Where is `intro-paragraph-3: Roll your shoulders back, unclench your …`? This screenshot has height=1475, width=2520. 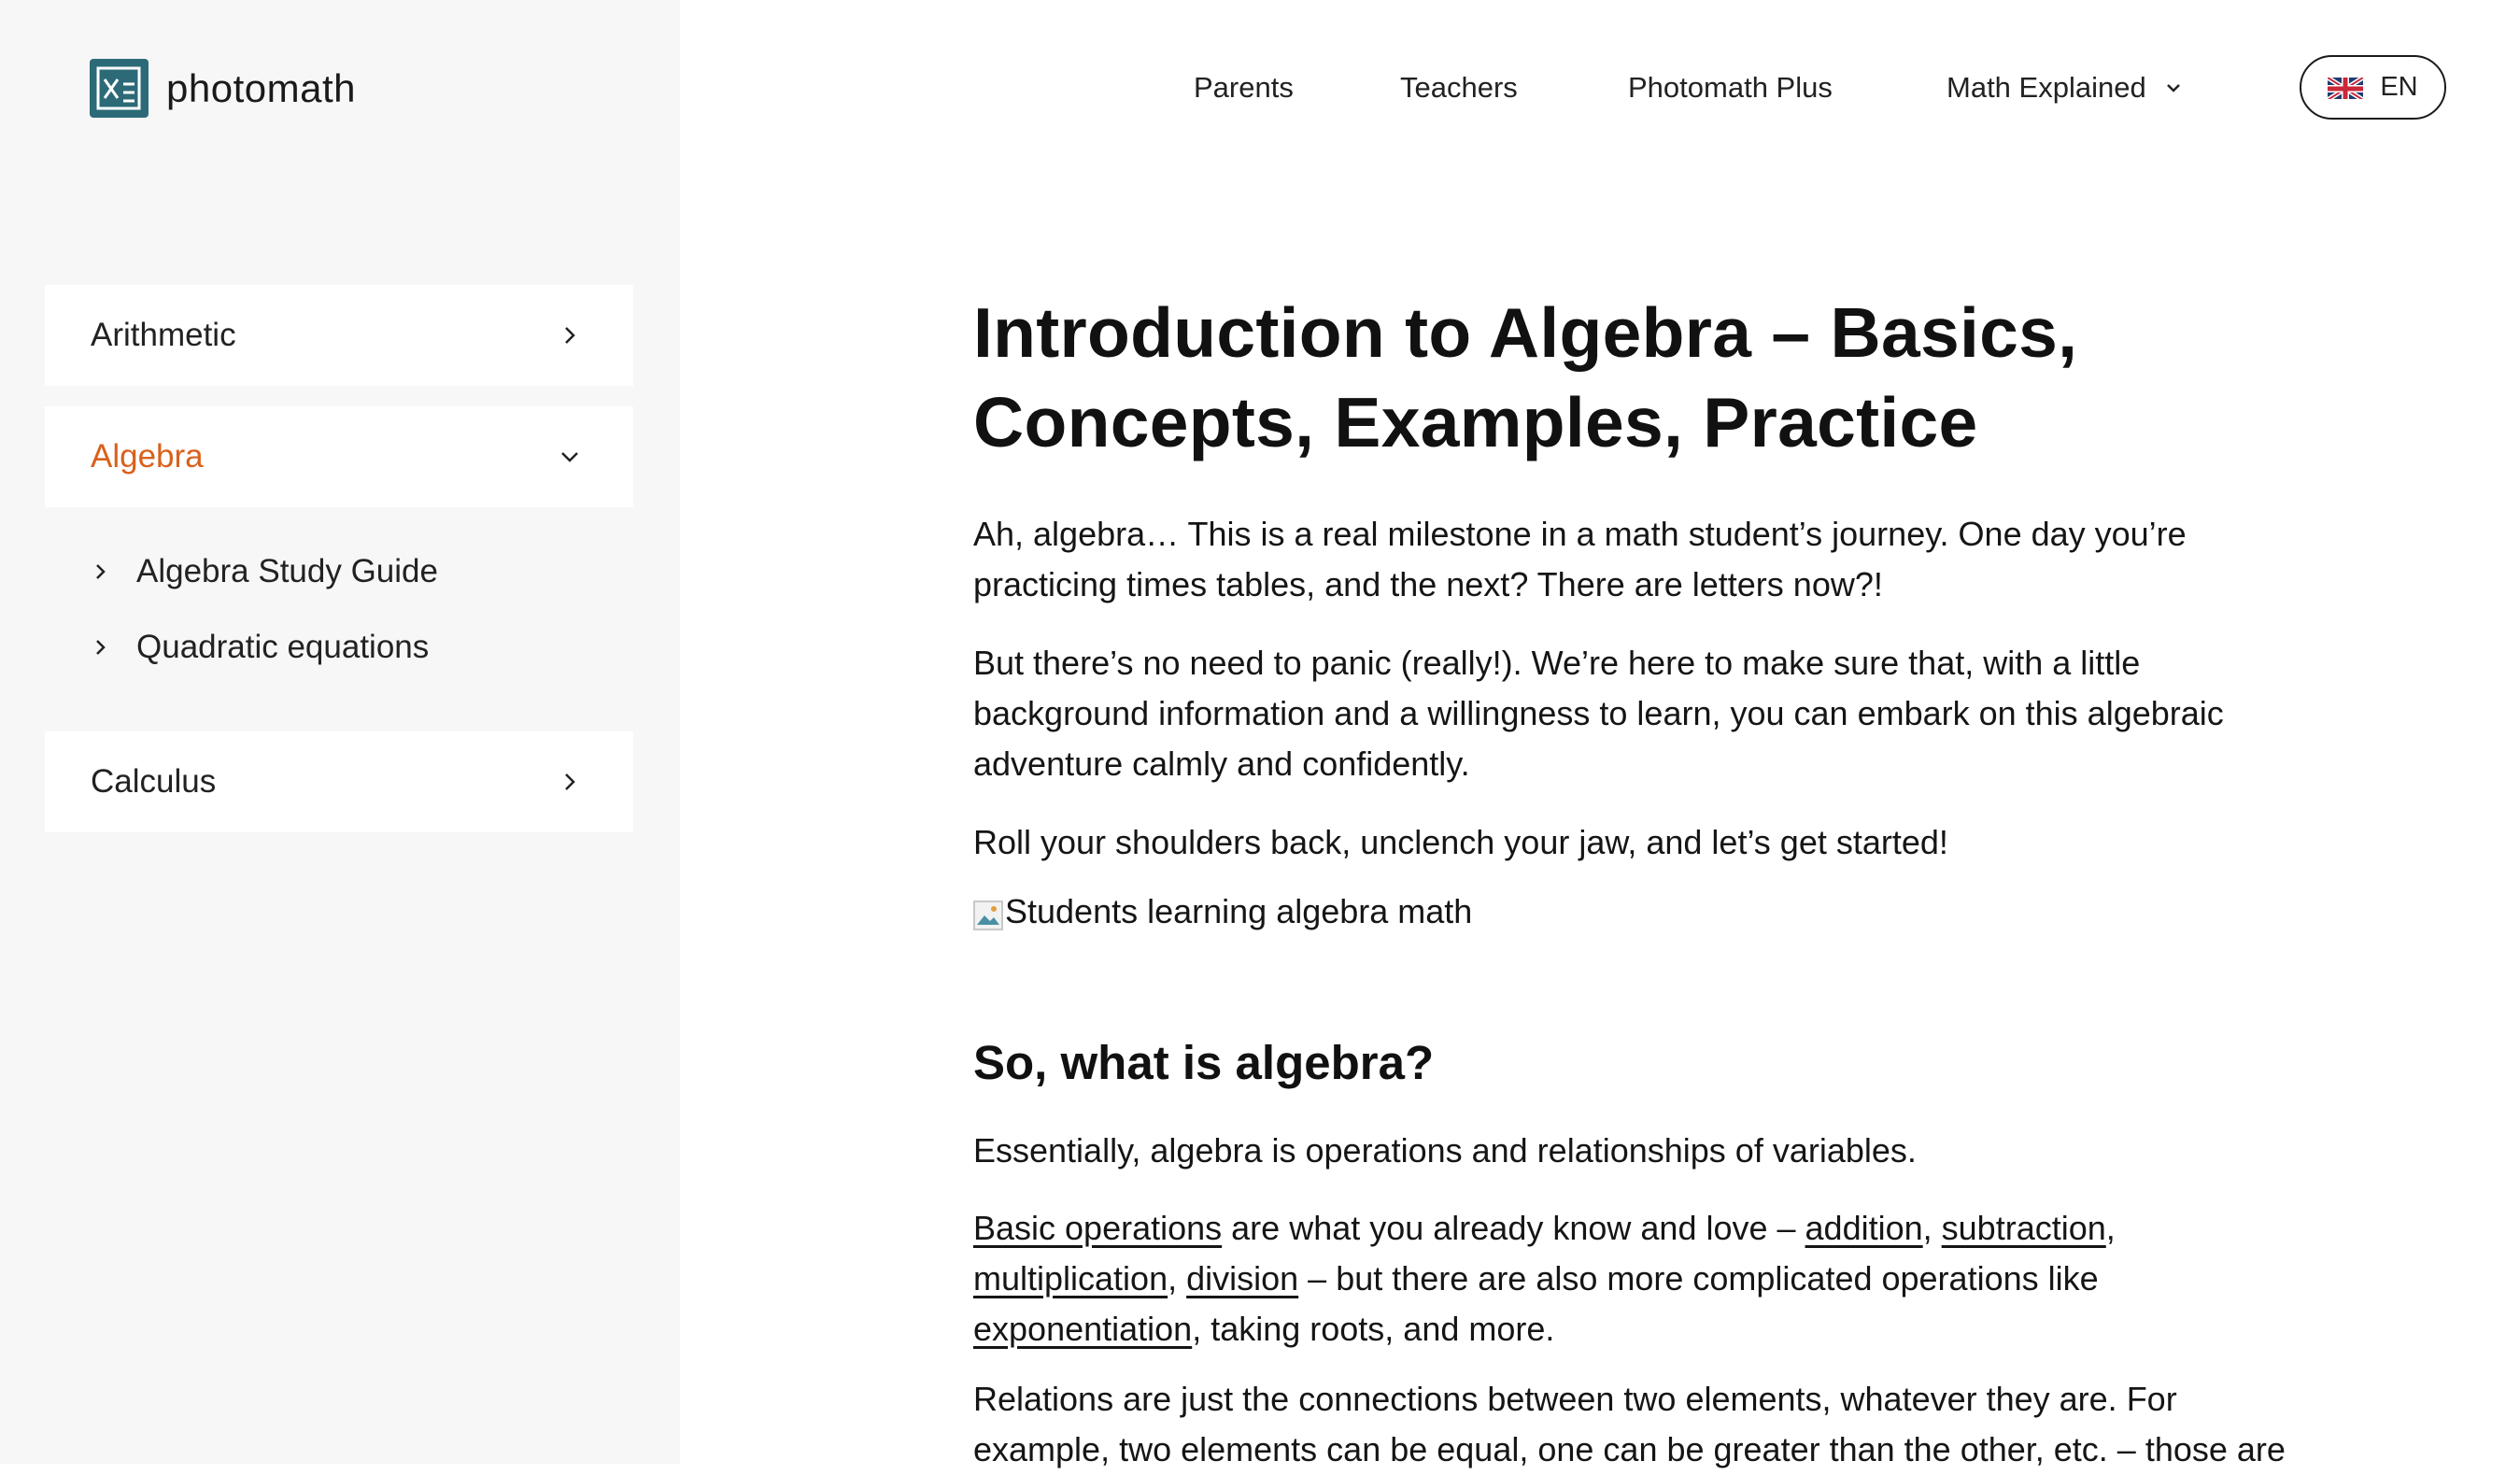
intro-paragraph-3: Roll your shoulders back, unclench your … is located at coordinates (1460, 842).